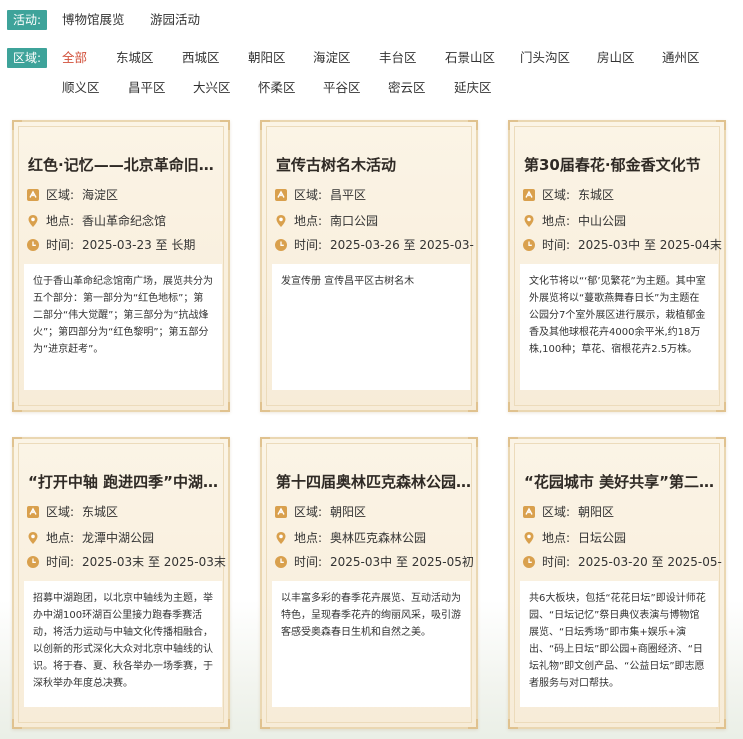 Image resolution: width=743 pixels, height=739 pixels. I want to click on card-time: 时间: 2025-03中 至 2025-04末, so click(622, 245).